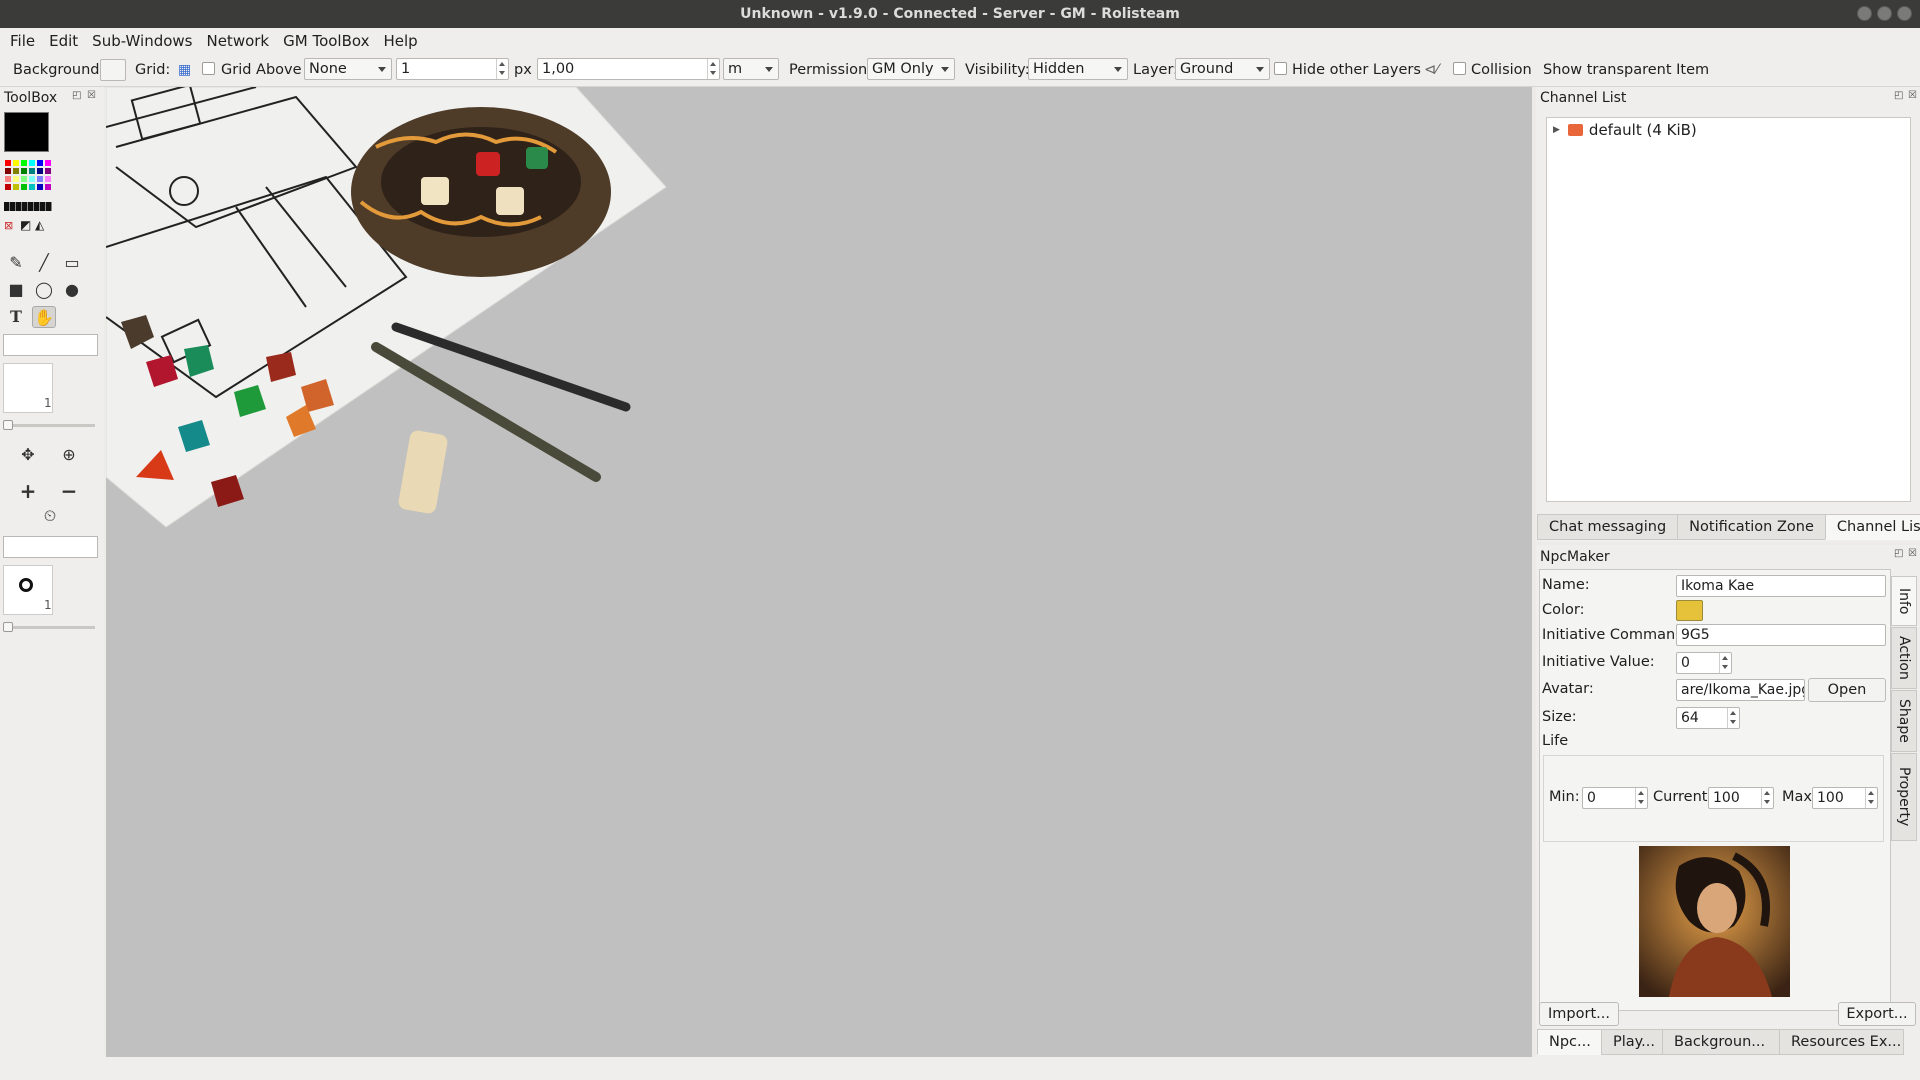 This screenshot has height=1080, width=1920. I want to click on add-npc-icon: +, so click(28, 491).